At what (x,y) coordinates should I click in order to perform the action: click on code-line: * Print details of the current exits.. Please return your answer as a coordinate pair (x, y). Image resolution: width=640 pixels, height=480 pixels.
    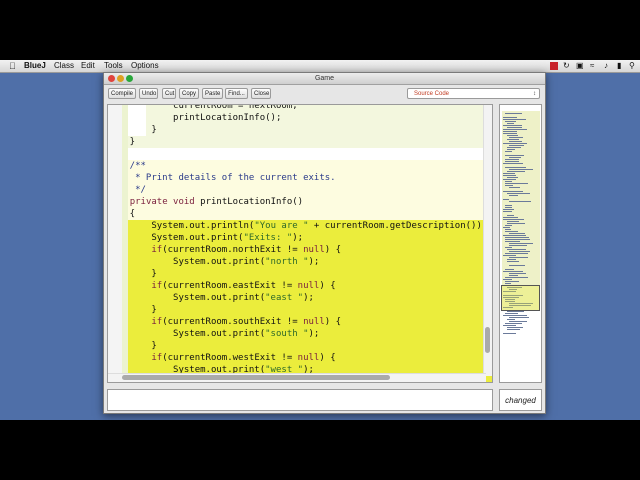
    Looking at the image, I should click on (300, 178).